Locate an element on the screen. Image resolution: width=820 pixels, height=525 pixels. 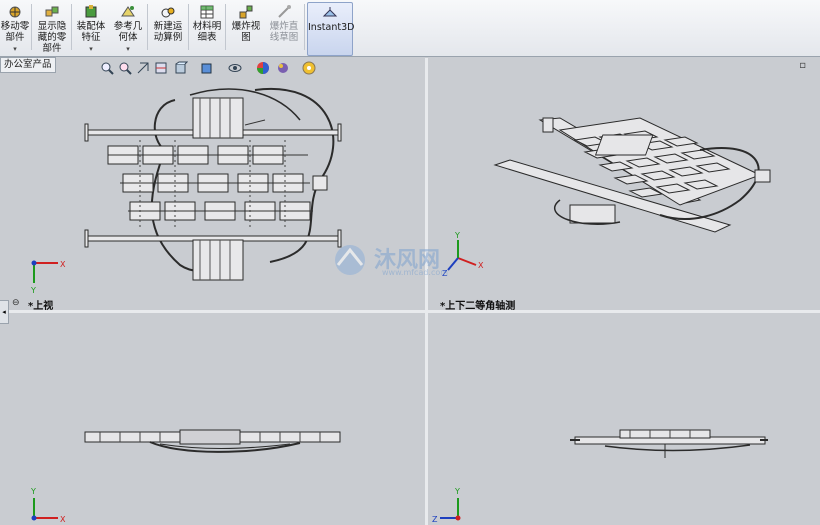
watermark-emblem-icon is located at coordinates (350, 260).